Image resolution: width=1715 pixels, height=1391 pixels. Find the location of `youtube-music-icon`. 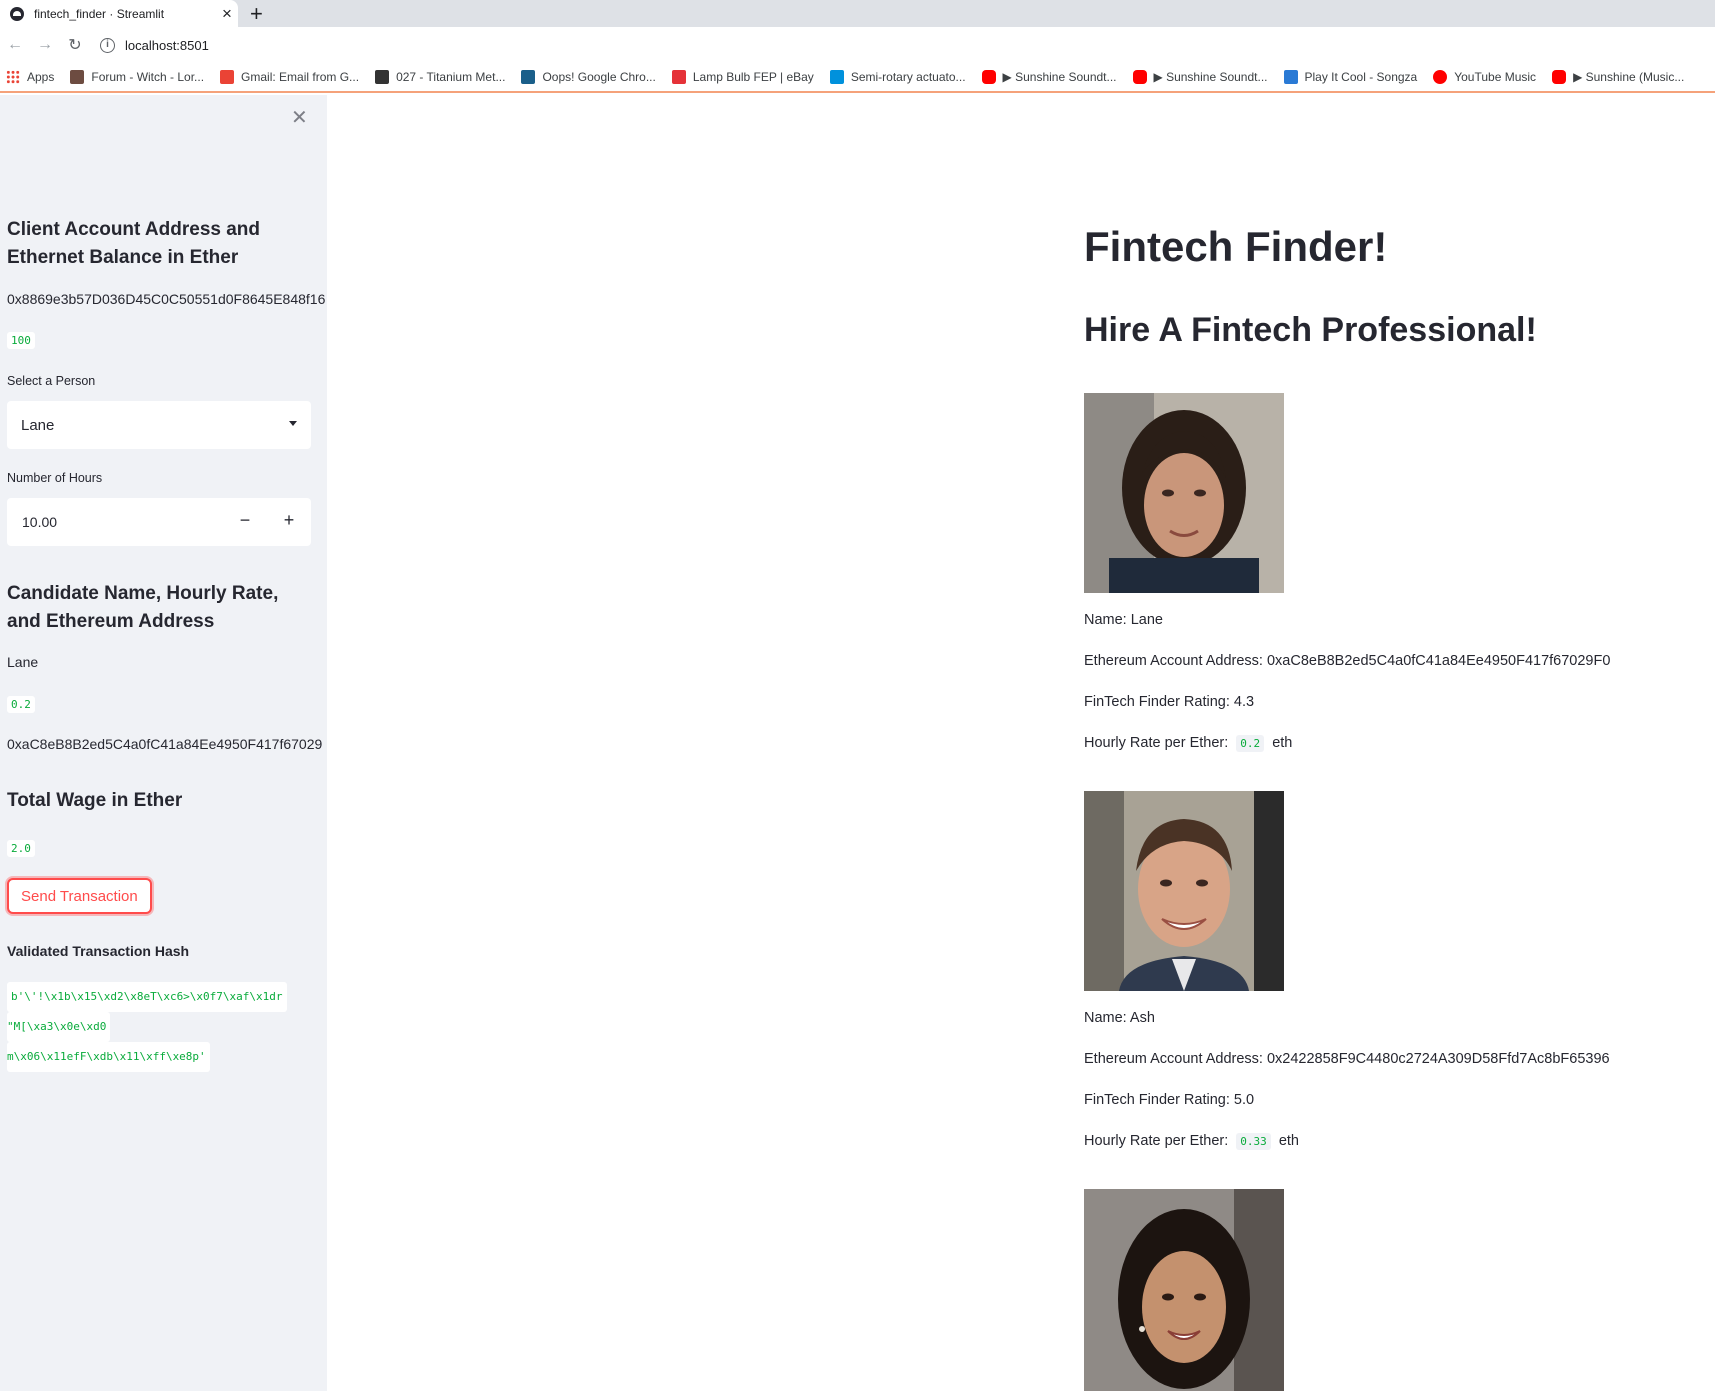

youtube-music-icon is located at coordinates (1440, 77).